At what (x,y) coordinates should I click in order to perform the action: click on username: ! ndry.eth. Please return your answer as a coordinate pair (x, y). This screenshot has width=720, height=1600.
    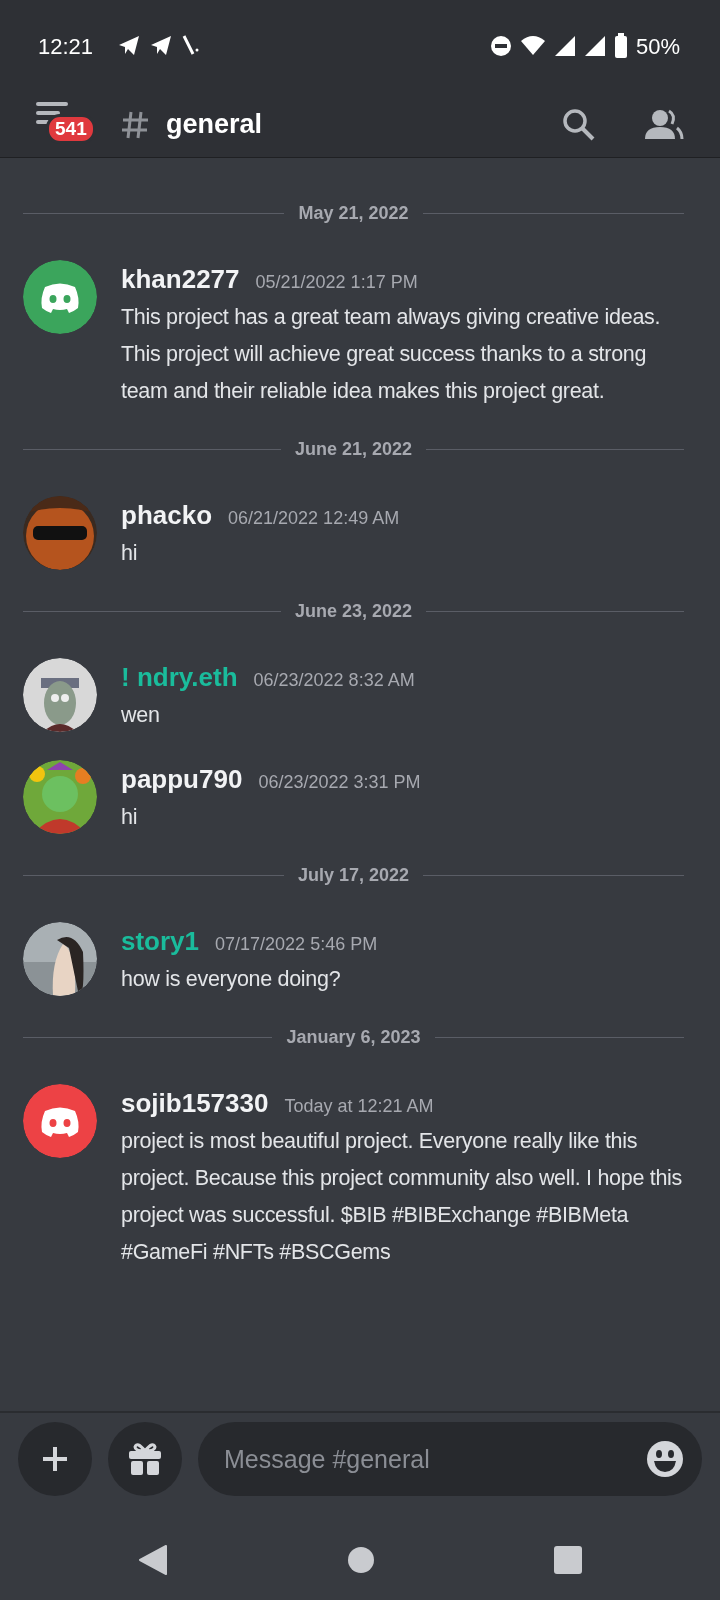
    Looking at the image, I should click on (179, 677).